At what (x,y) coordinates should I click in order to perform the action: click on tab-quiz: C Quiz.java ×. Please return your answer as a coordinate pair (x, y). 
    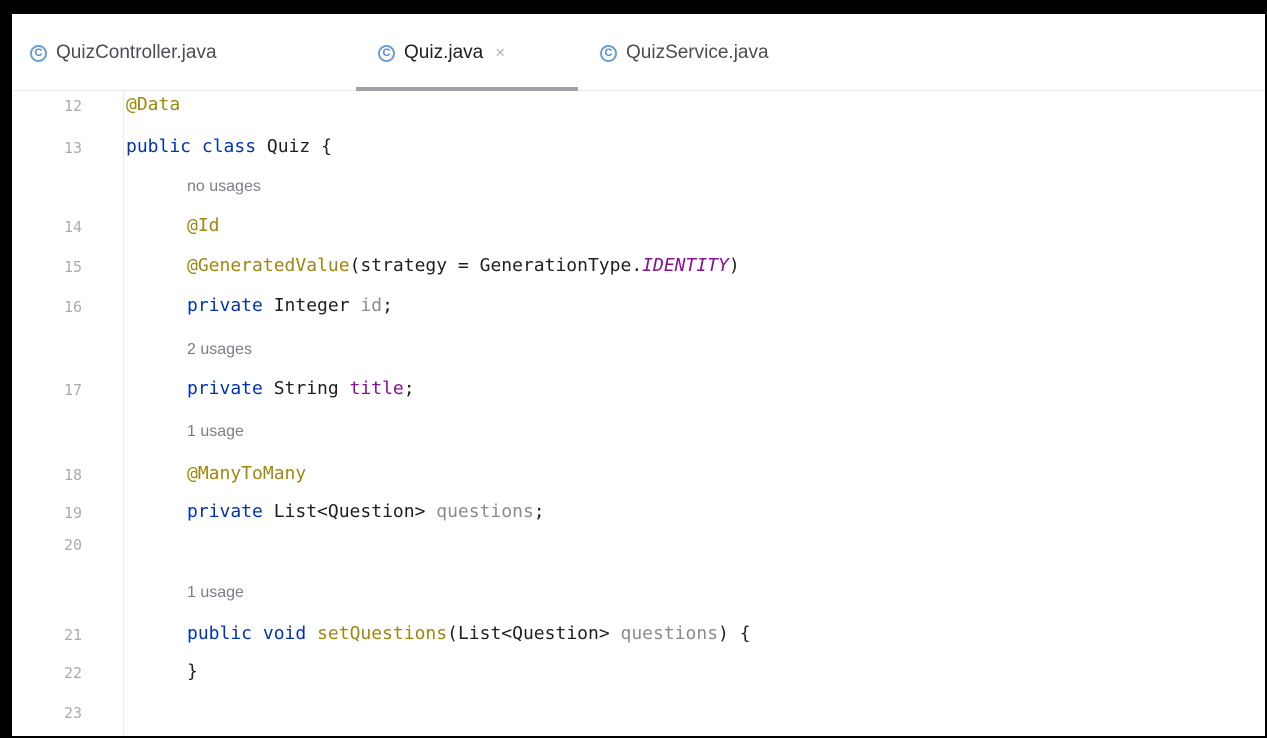
    Looking at the image, I should click on (441, 53).